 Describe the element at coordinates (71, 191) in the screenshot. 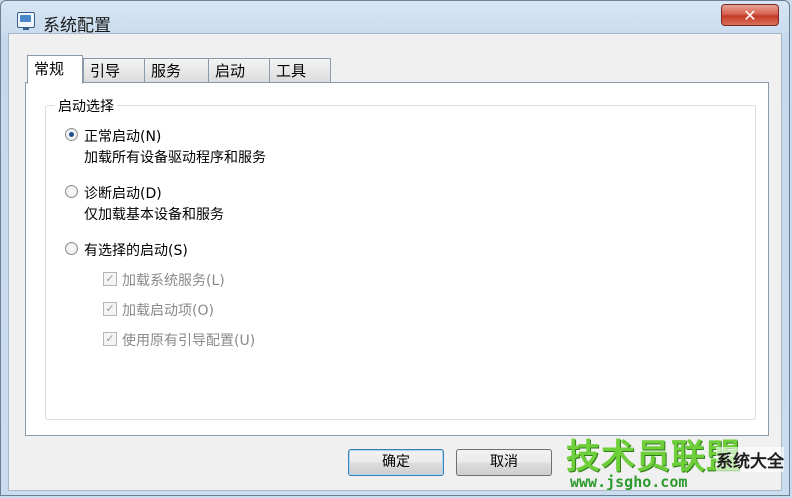

I see `diagnostic-startup-radio` at that location.